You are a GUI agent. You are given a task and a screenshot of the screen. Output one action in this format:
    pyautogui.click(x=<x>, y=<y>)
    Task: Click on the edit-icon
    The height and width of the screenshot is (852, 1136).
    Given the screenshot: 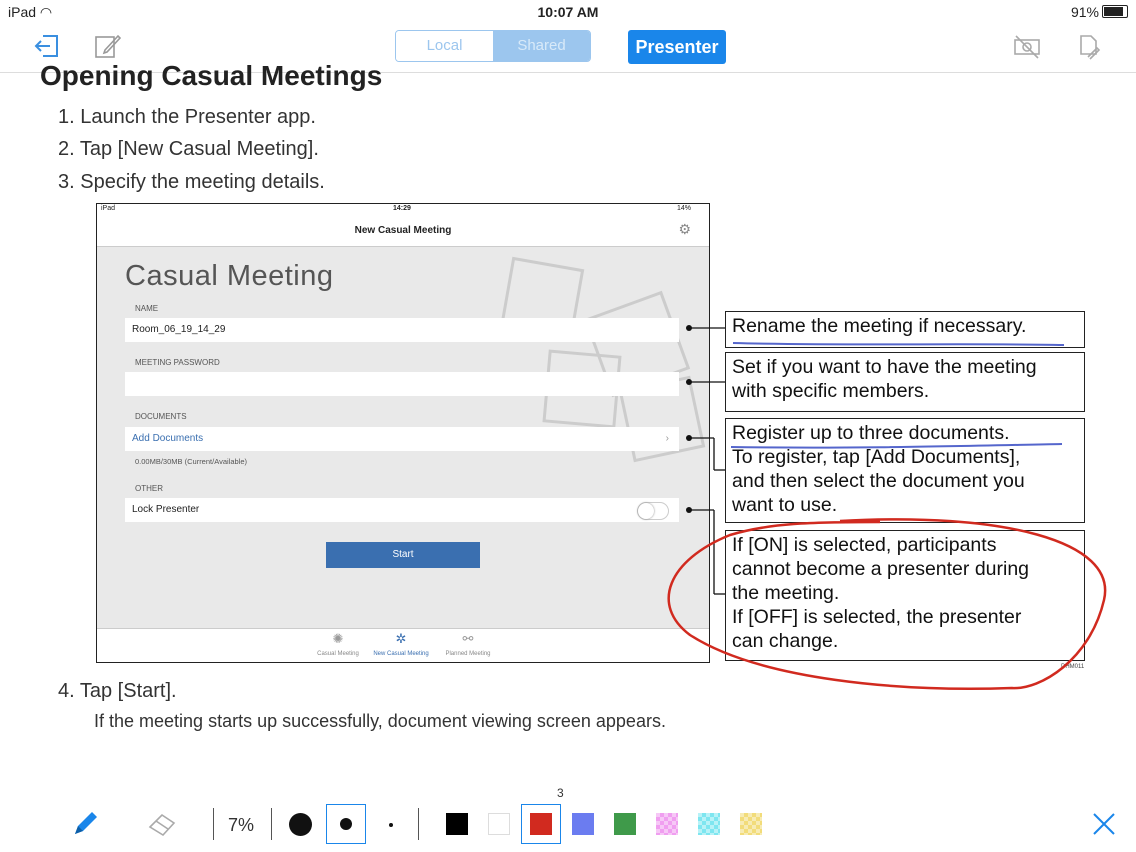 What is the action you would take?
    pyautogui.click(x=107, y=47)
    